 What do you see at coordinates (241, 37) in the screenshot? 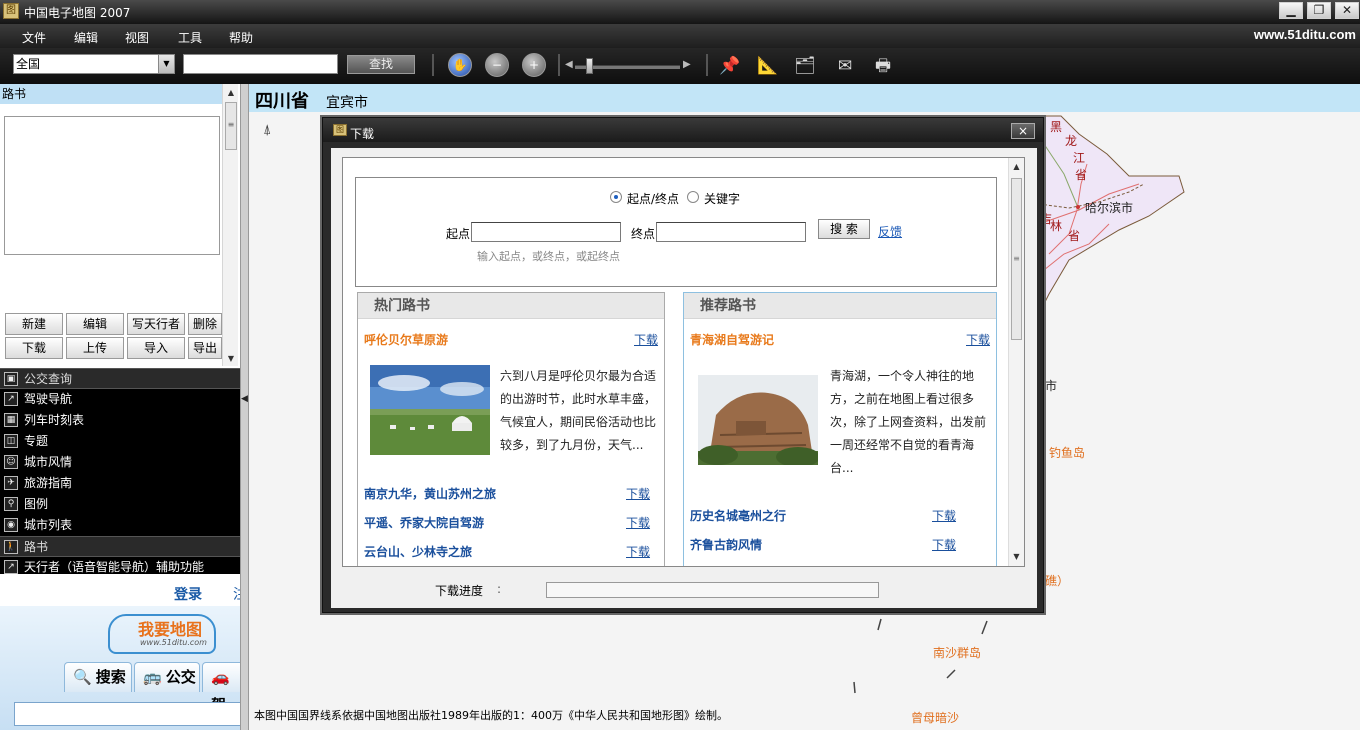
I see `menu-help: 帮助` at bounding box center [241, 37].